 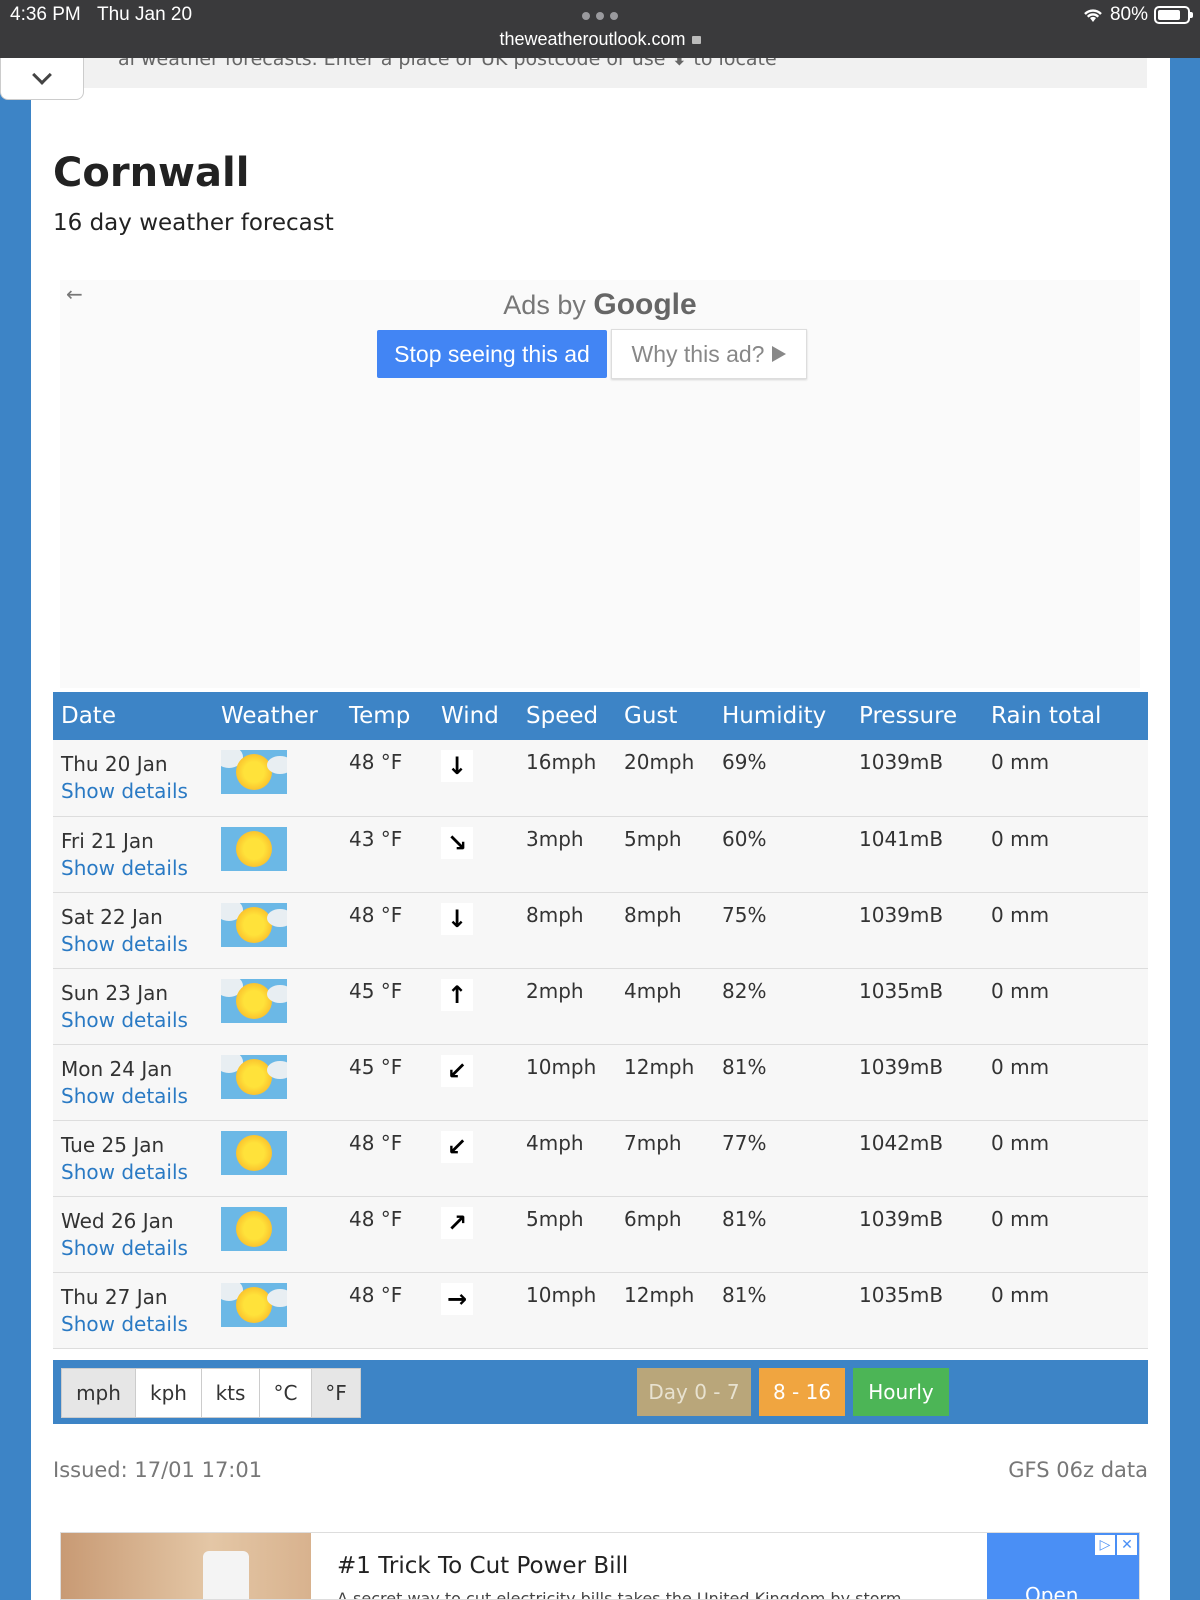 I want to click on pressure-cell: 1041mB, so click(x=901, y=838).